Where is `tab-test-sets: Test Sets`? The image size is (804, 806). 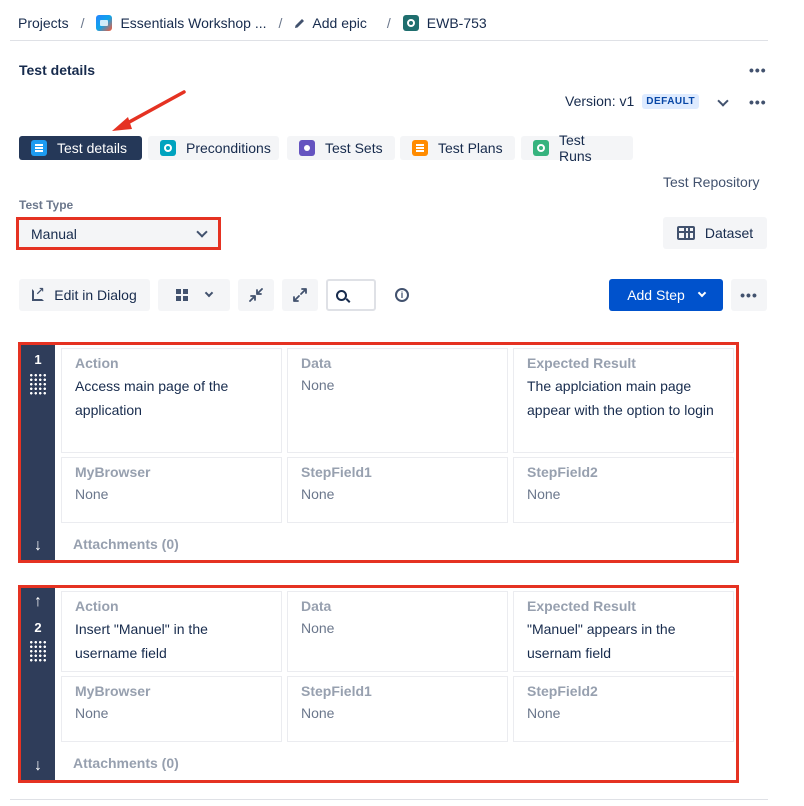 tab-test-sets: Test Sets is located at coordinates (341, 148).